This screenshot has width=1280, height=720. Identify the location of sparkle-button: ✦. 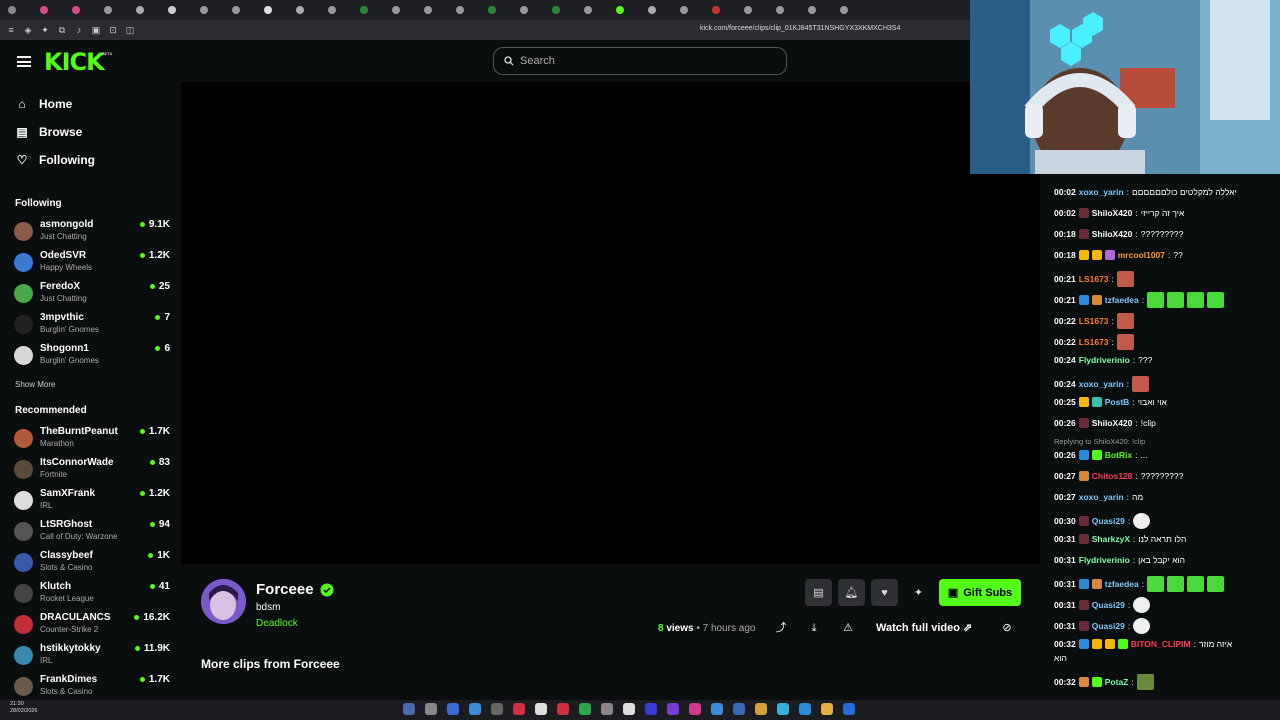
(918, 592).